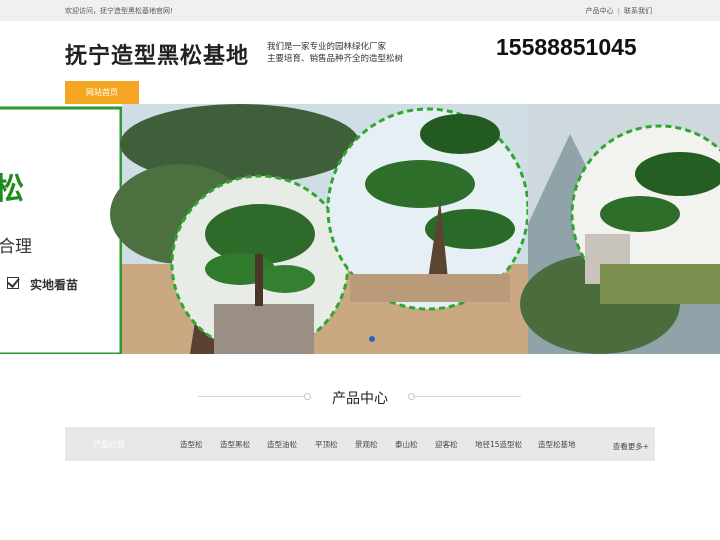  Describe the element at coordinates (109, 444) in the screenshot. I see `category-title: 产品栏目` at that location.